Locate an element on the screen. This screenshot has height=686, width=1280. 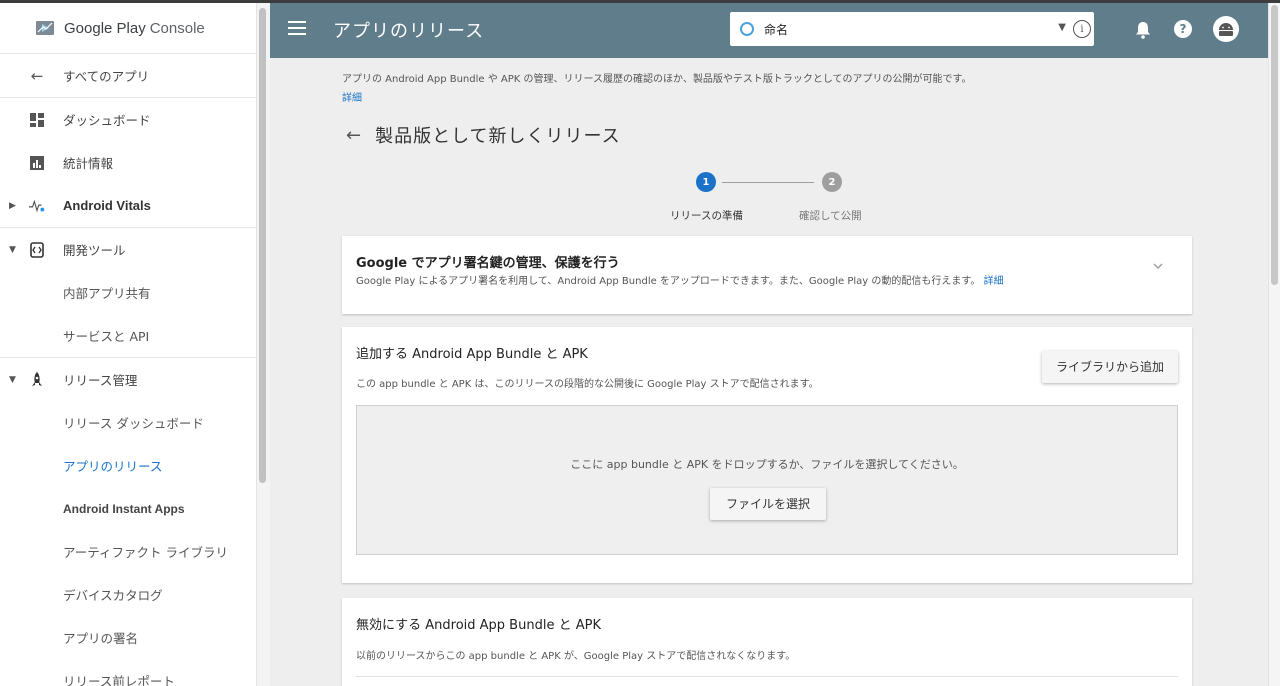
sidebar-item-label: リリース ダッシュボード is located at coordinates (133, 423).